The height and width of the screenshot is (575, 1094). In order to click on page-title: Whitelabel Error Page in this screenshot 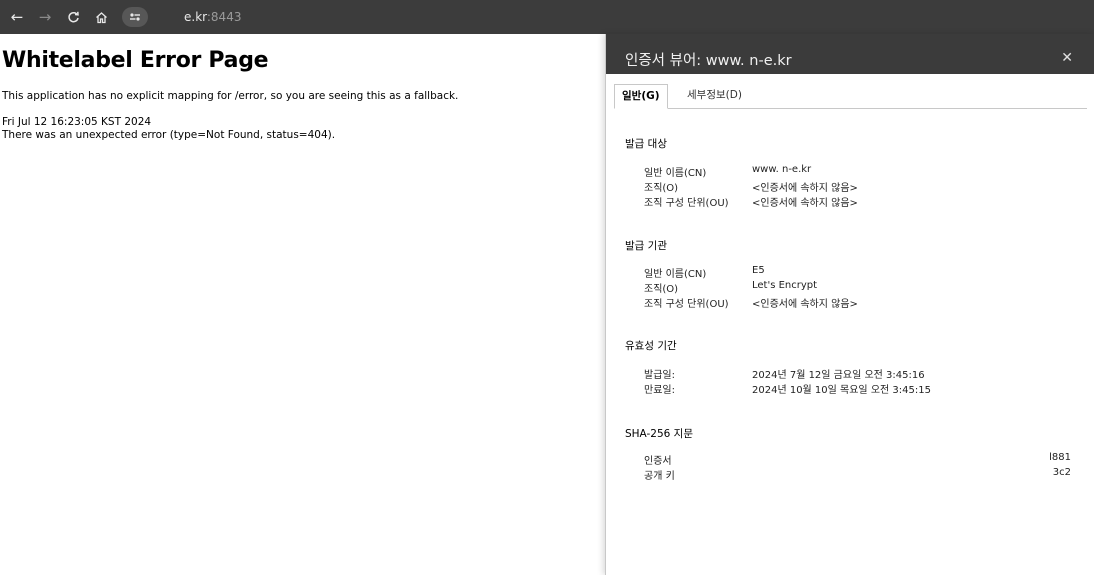, I will do `click(135, 60)`.